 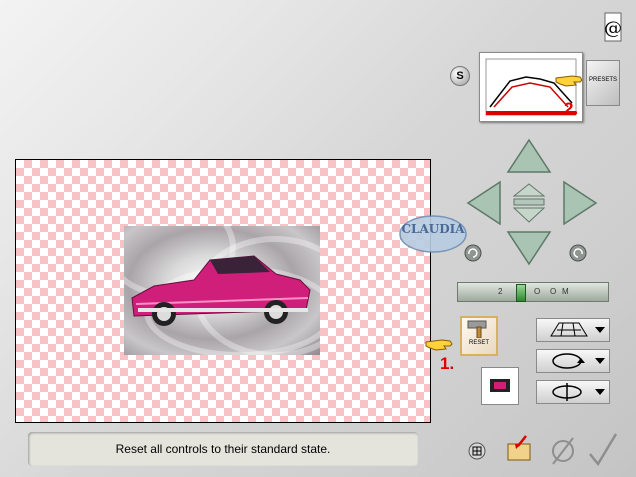 What do you see at coordinates (602, 80) in the screenshot?
I see `presets-label: PRESETS` at bounding box center [602, 80].